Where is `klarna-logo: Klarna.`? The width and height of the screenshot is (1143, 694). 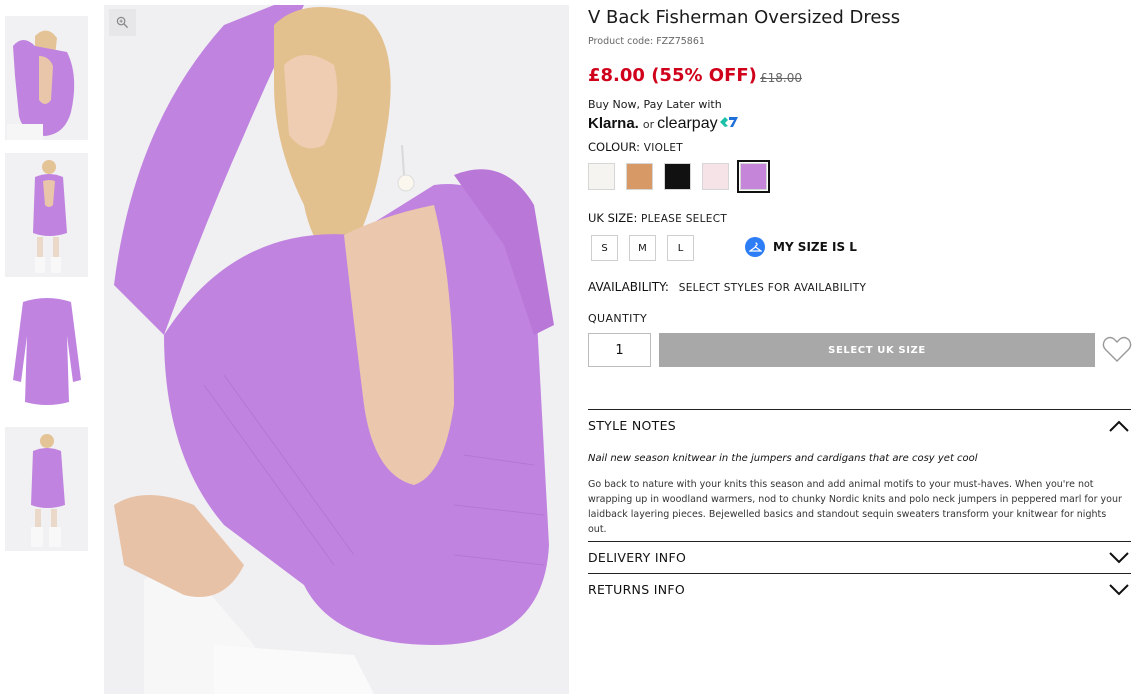 klarna-logo: Klarna. is located at coordinates (613, 123).